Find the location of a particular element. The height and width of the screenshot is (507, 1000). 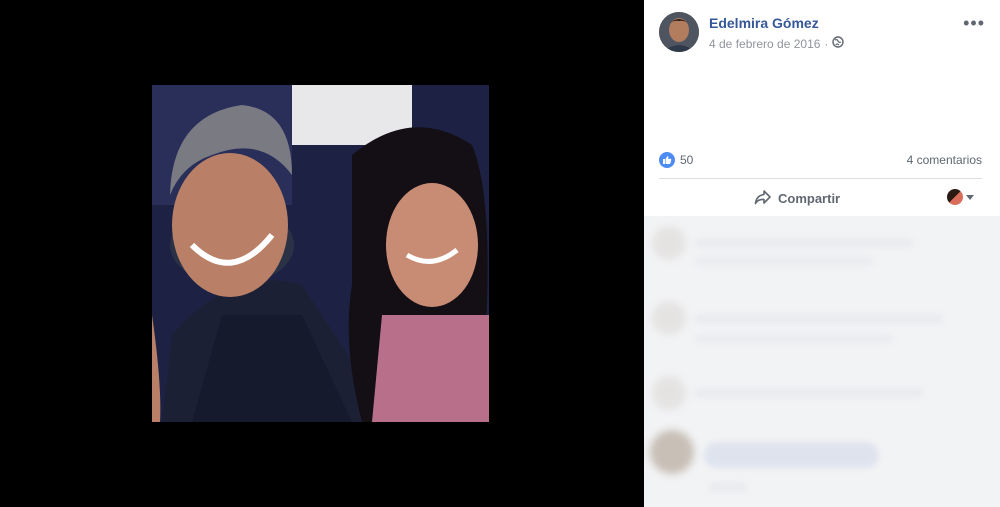

post-actions: Compartir is located at coordinates (822, 198).